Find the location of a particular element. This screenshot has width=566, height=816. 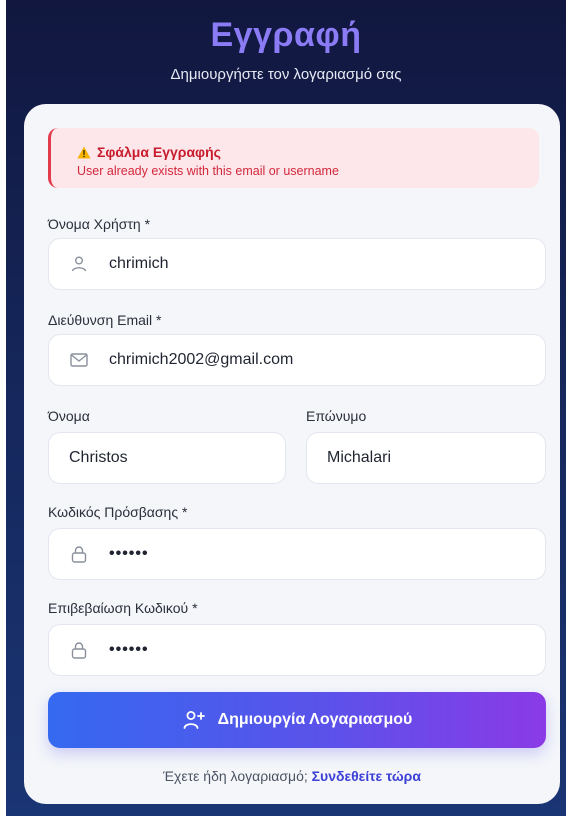

first-name-label: Όνομα is located at coordinates (69, 416).